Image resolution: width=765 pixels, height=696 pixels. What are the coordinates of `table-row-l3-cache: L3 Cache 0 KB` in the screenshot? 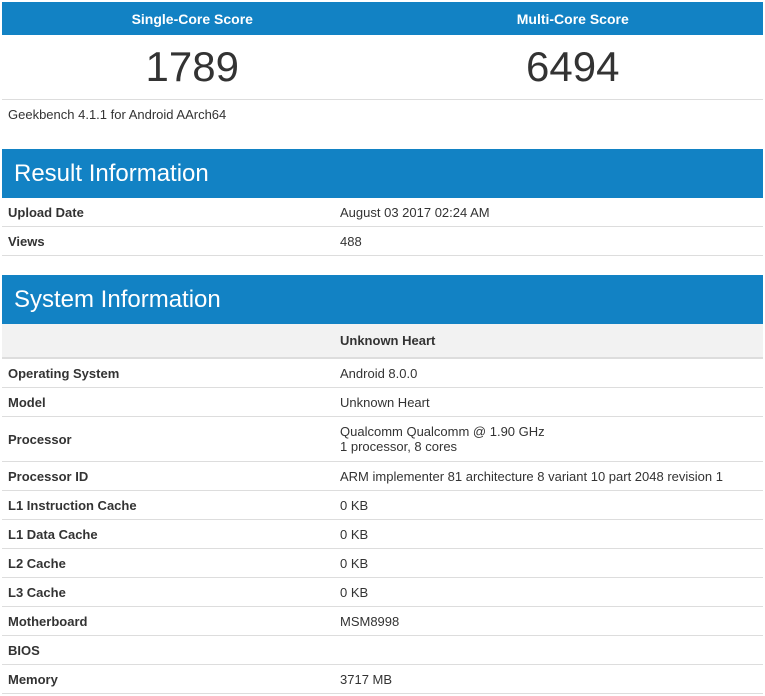 It's located at (382, 592).